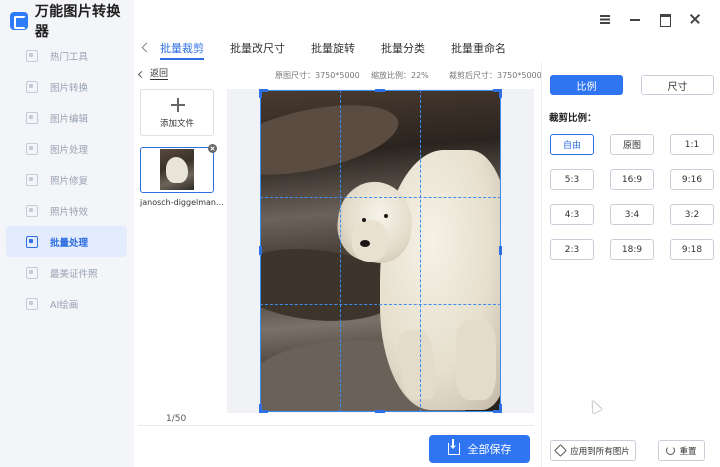  I want to click on close-icon, so click(695, 19).